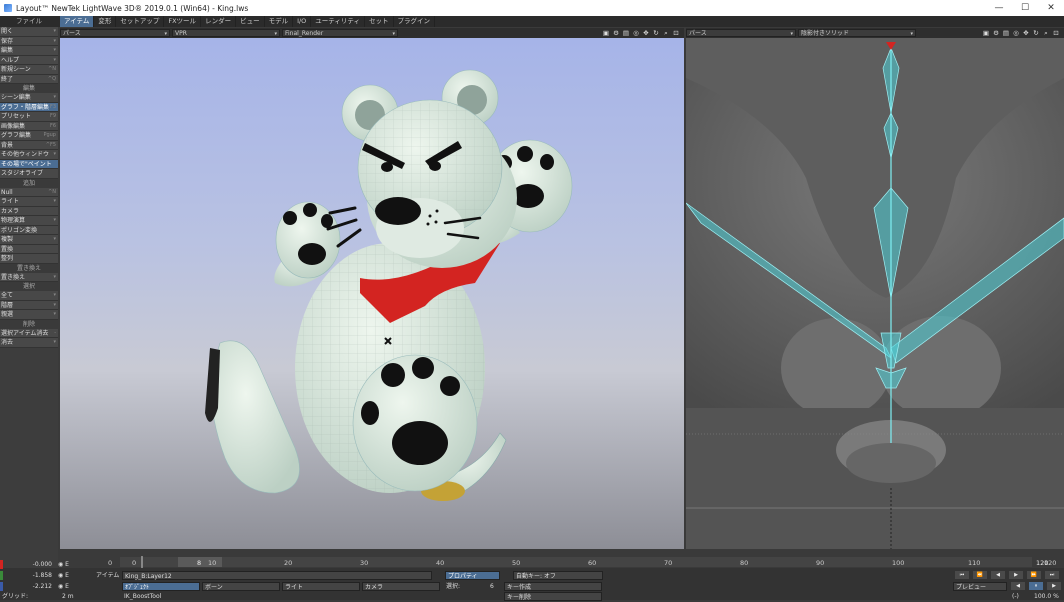 This screenshot has width=1064, height=602. I want to click on center-icon-2: ◎, so click(1016, 33).